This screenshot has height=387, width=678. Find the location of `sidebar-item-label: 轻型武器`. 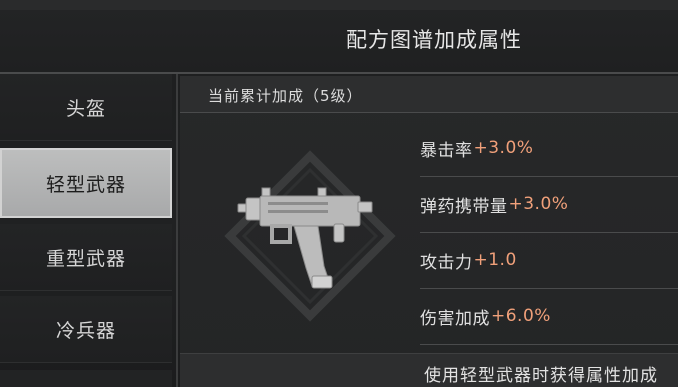

sidebar-item-label: 轻型武器 is located at coordinates (85, 184).